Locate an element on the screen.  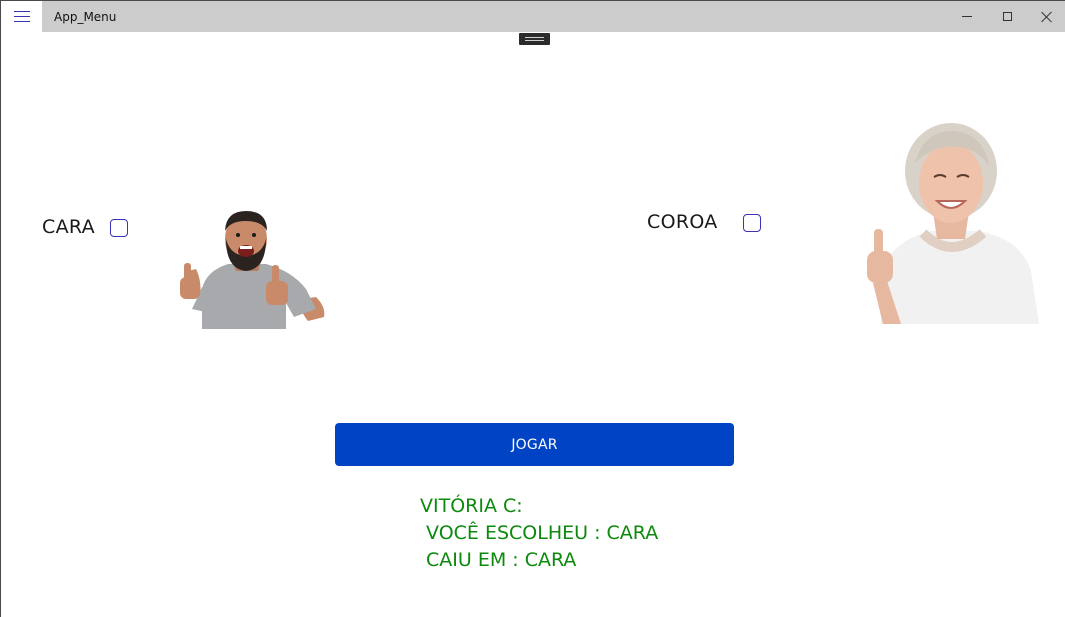
maximize-button is located at coordinates (1007, 16).